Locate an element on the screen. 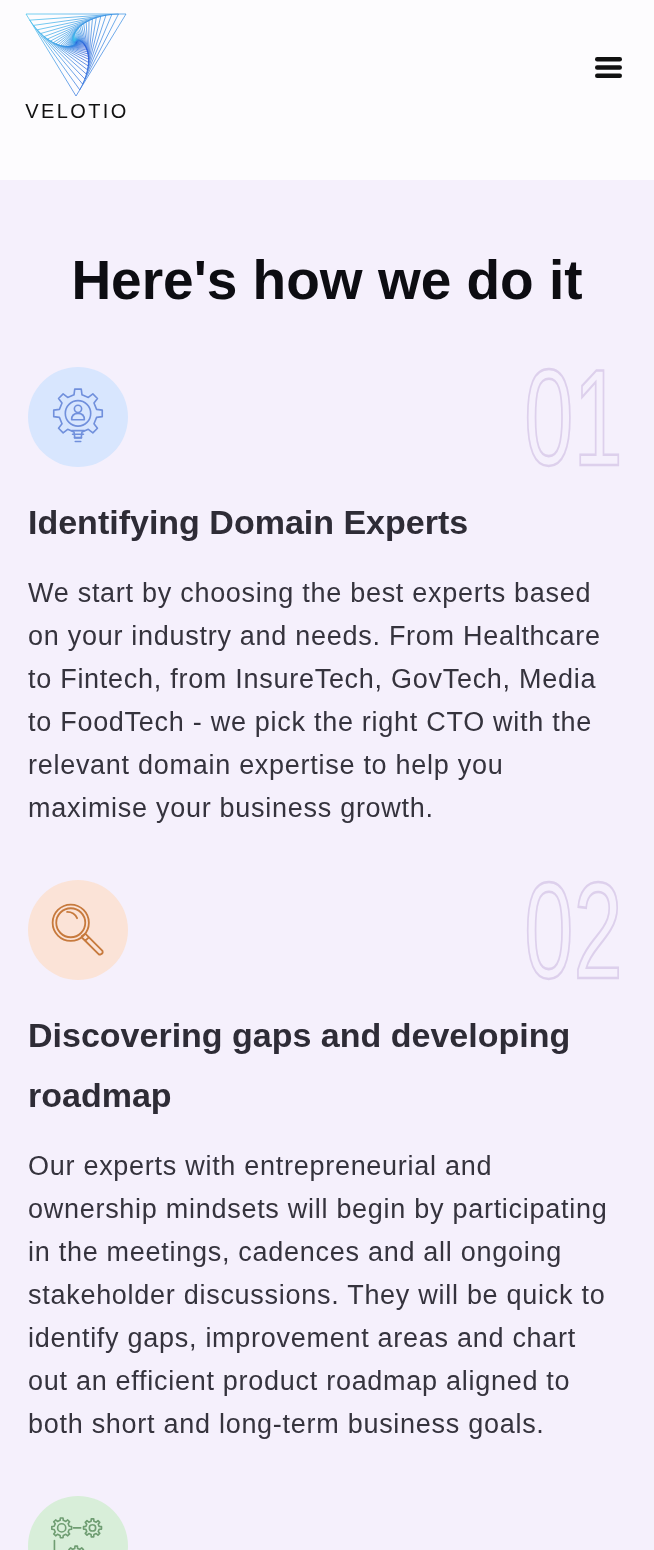  menu-icon is located at coordinates (608, 67).